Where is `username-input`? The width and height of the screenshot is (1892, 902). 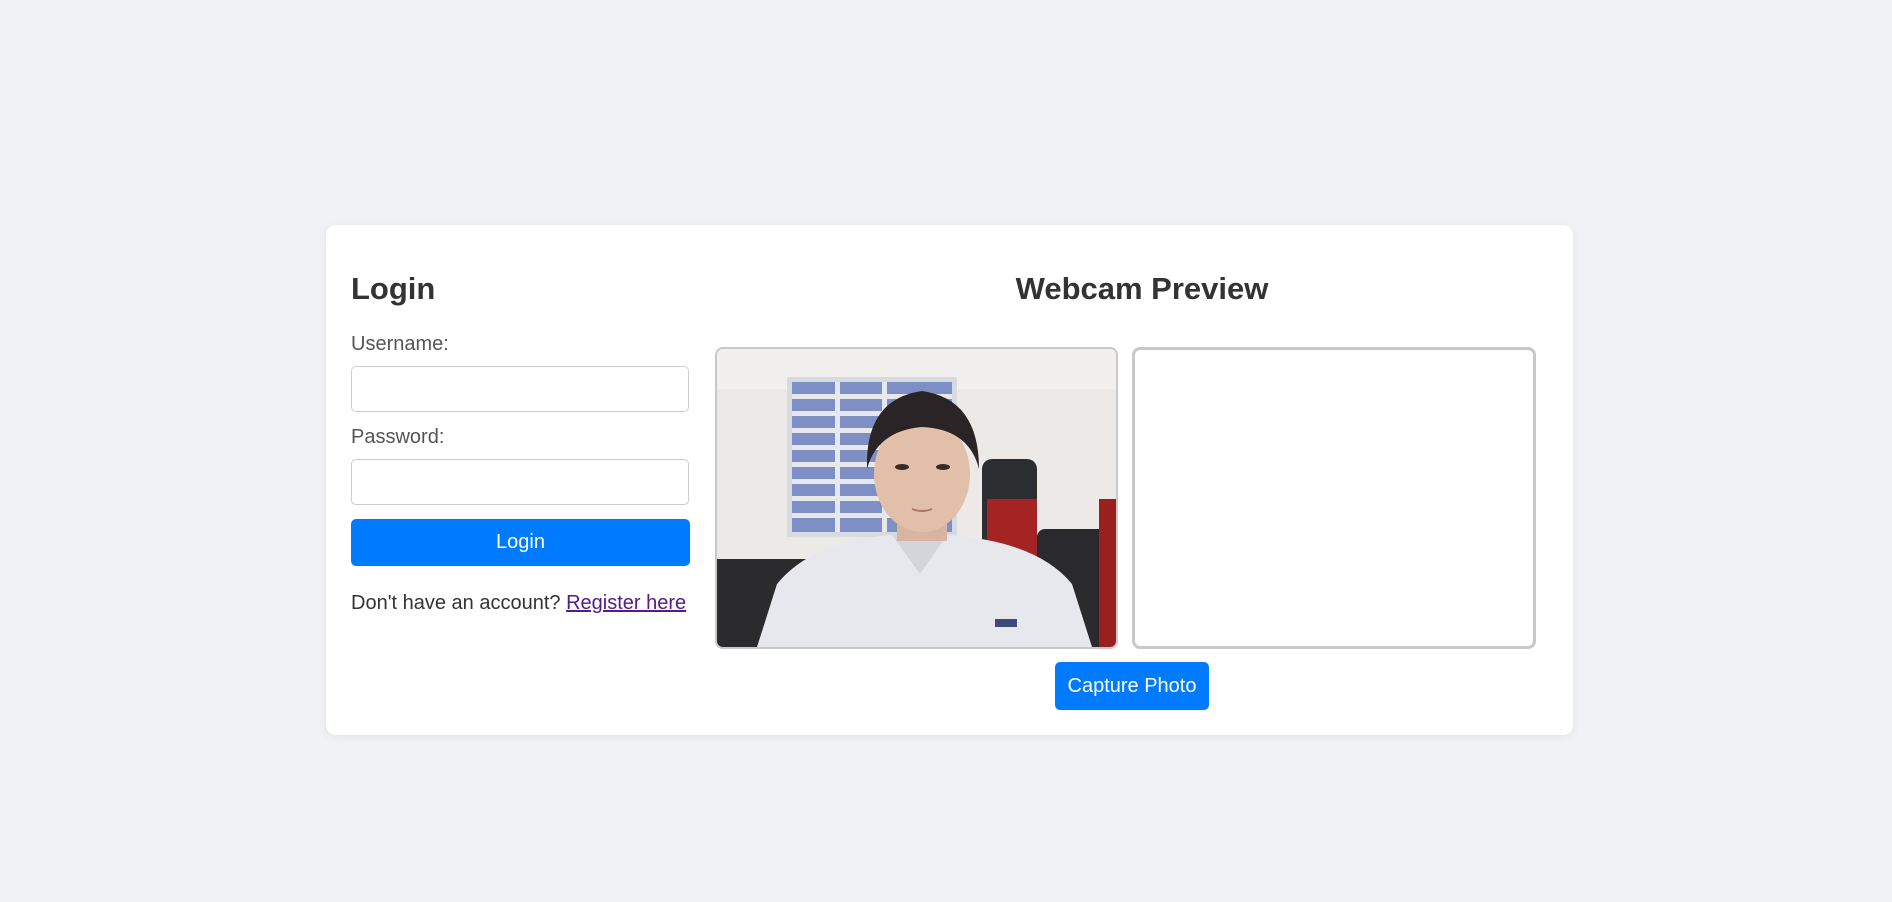 username-input is located at coordinates (520, 389).